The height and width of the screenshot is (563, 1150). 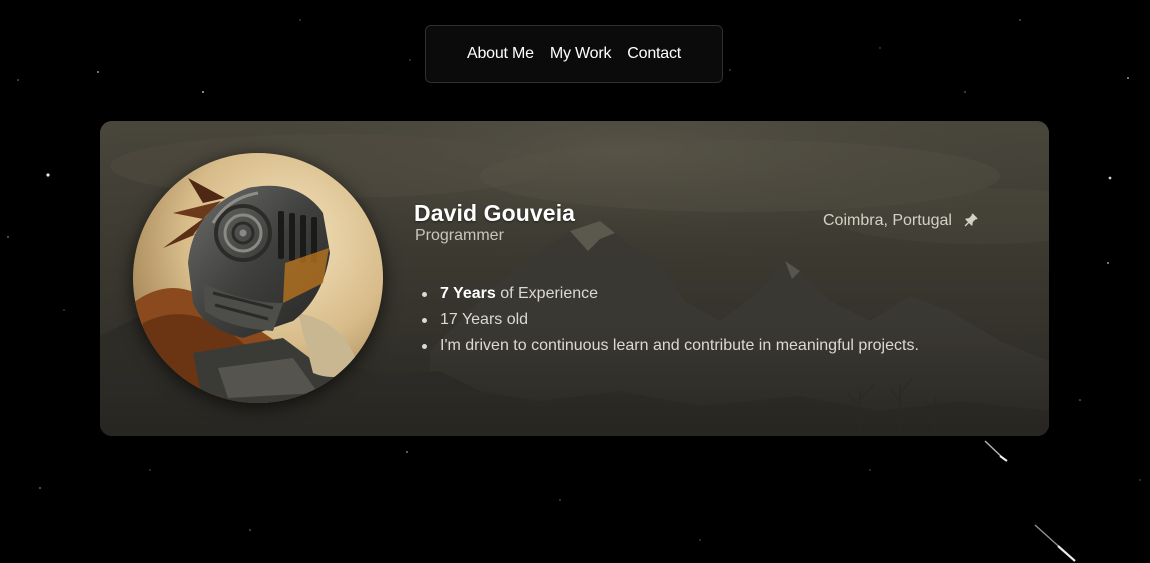 What do you see at coordinates (654, 54) in the screenshot?
I see `nav-link-contact: Contact` at bounding box center [654, 54].